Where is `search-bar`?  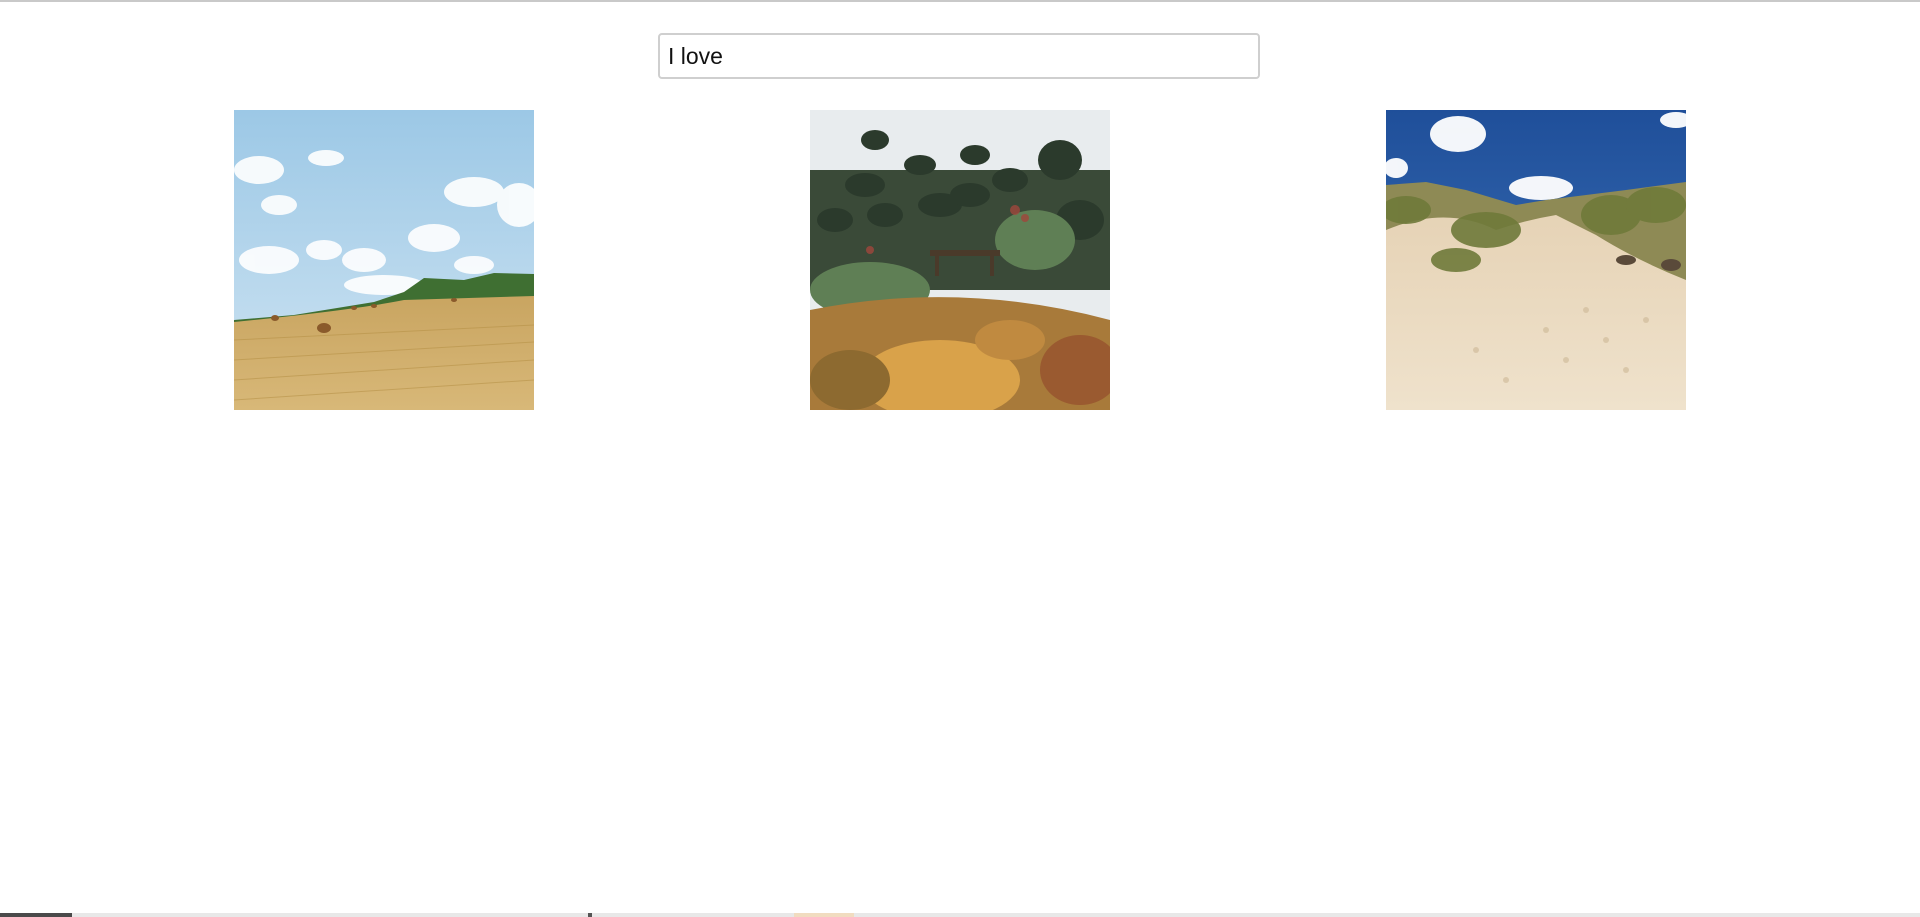
search-bar is located at coordinates (959, 56).